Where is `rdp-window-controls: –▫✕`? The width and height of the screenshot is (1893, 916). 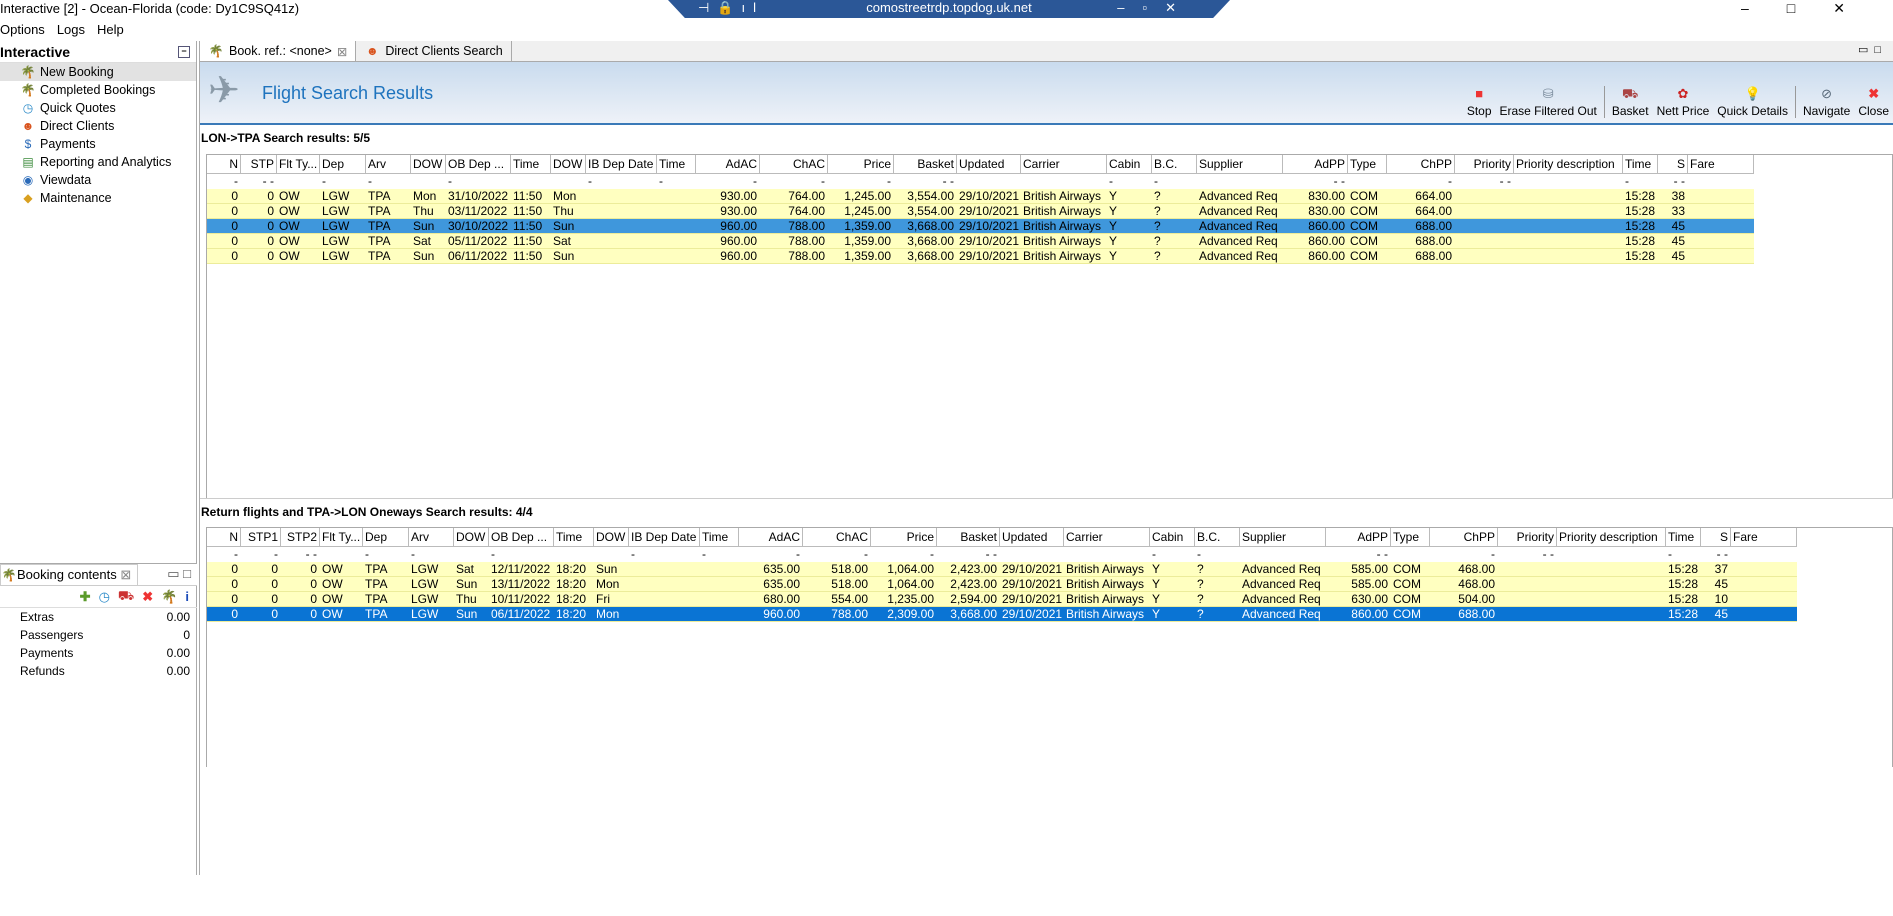
rdp-window-controls: –▫✕ is located at coordinates (1155, 8).